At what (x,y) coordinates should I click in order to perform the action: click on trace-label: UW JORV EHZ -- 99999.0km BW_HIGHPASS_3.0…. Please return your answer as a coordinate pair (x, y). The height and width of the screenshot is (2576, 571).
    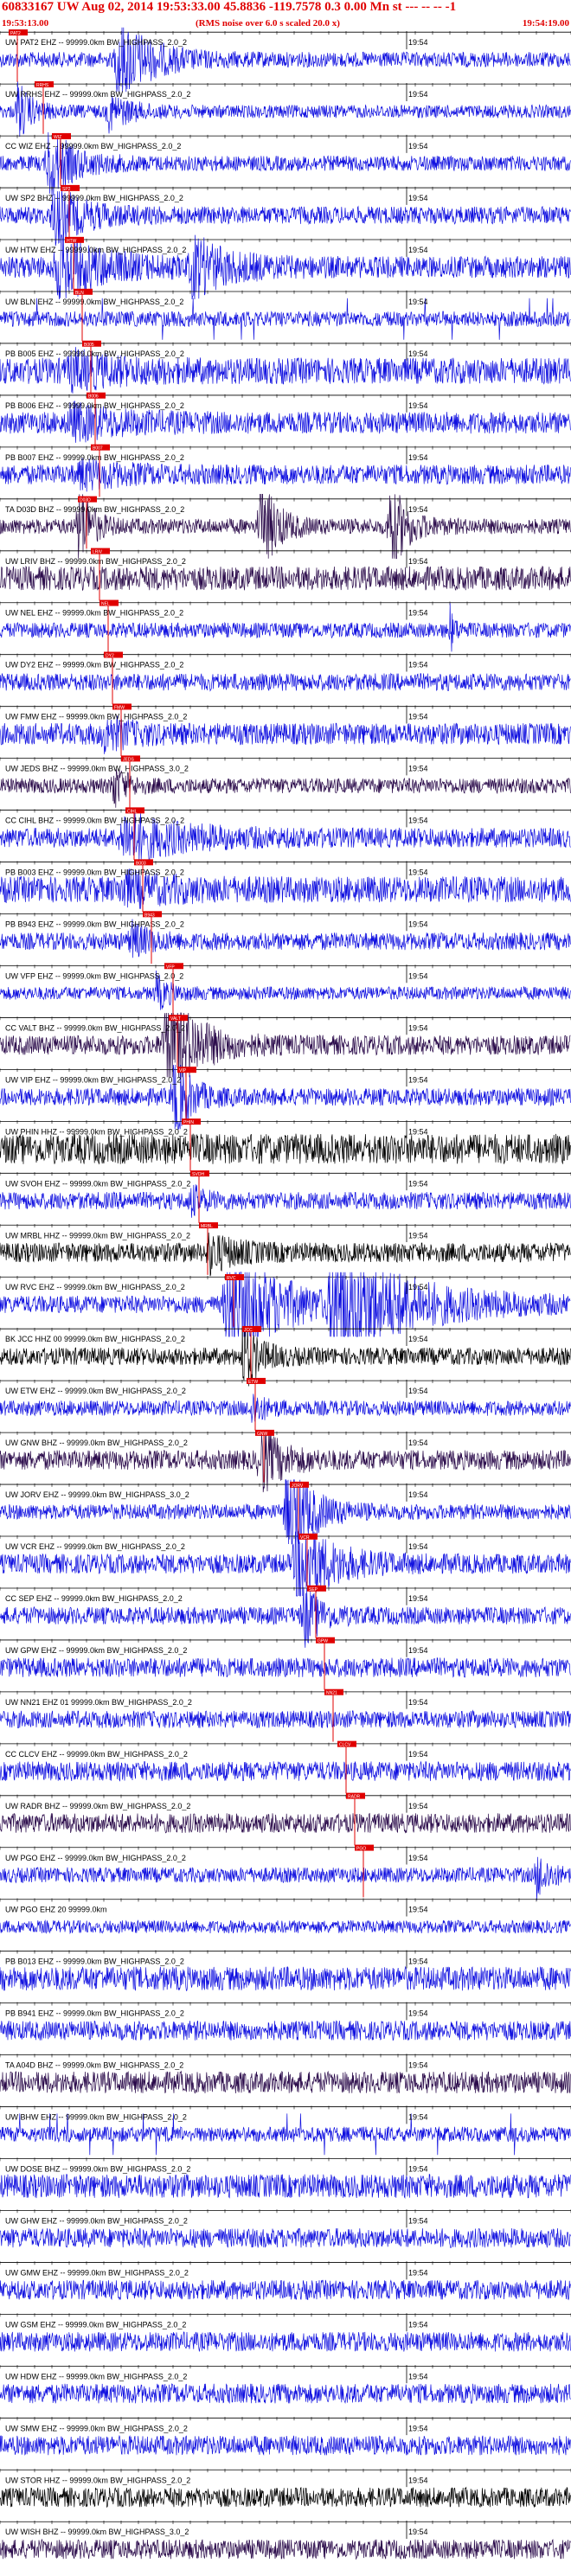
    Looking at the image, I should click on (97, 1494).